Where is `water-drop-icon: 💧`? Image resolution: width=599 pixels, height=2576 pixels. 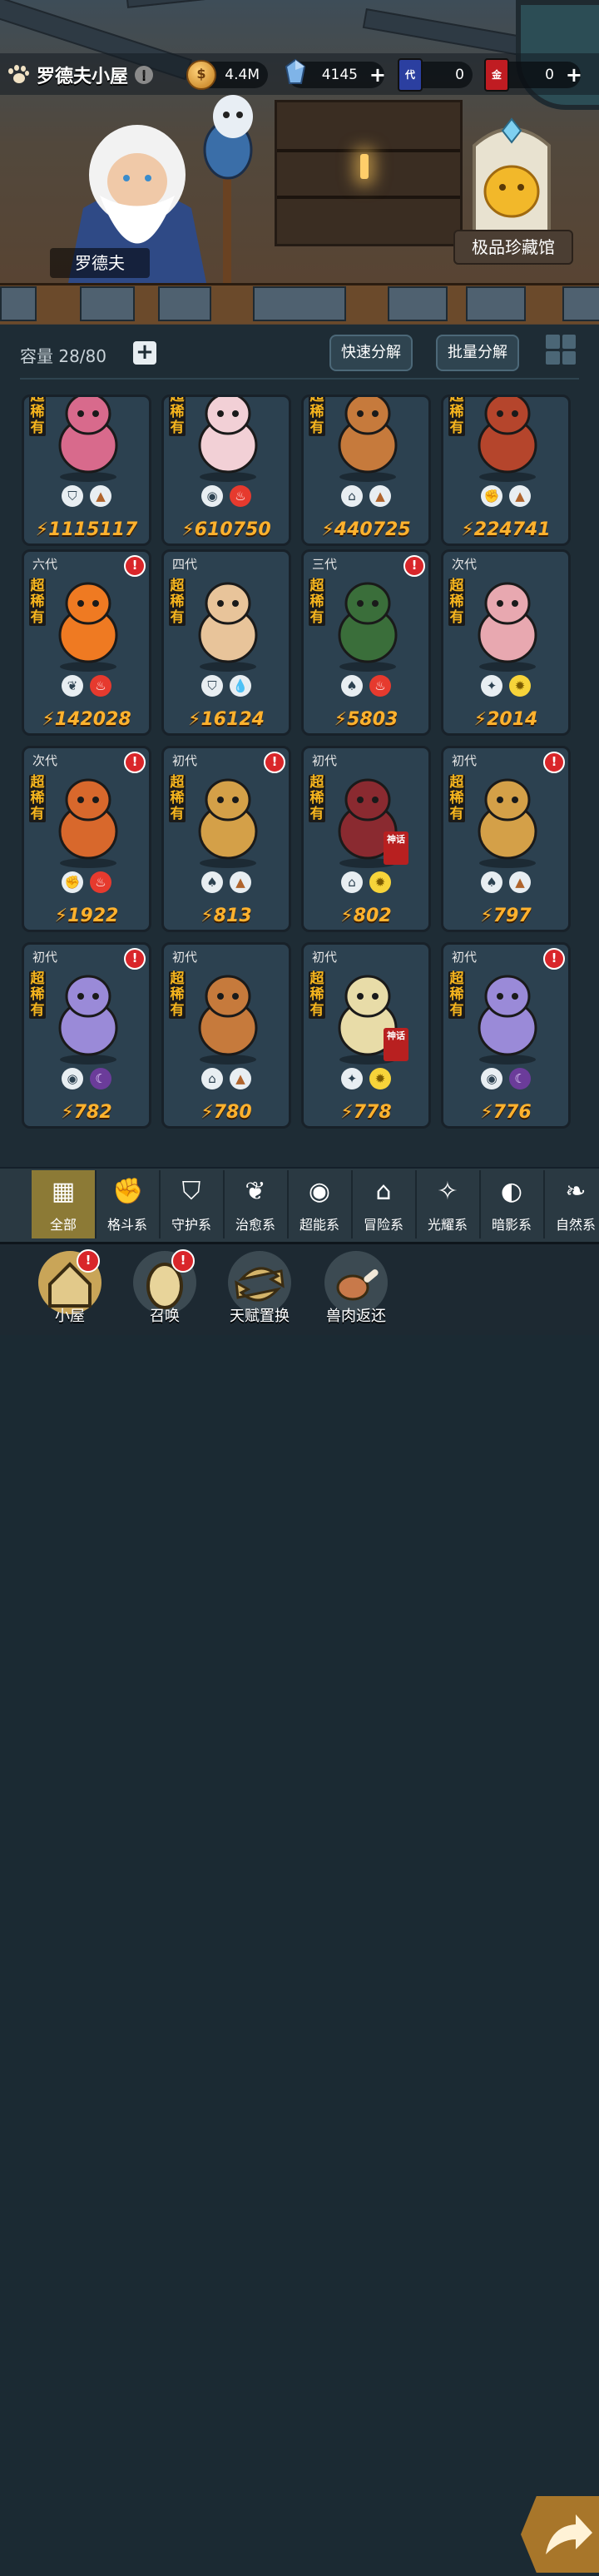
water-drop-icon: 💧 is located at coordinates (240, 686).